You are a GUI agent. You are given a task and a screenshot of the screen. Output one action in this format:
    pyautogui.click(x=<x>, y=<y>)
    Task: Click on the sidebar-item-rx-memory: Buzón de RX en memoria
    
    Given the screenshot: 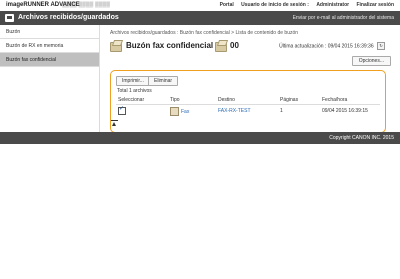 What is the action you would take?
    pyautogui.click(x=49, y=46)
    